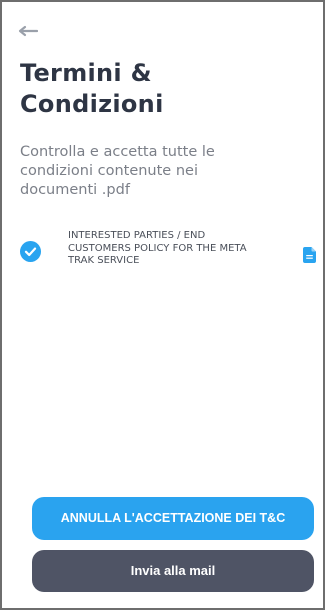 The width and height of the screenshot is (325, 610). I want to click on document-icon, so click(309, 255).